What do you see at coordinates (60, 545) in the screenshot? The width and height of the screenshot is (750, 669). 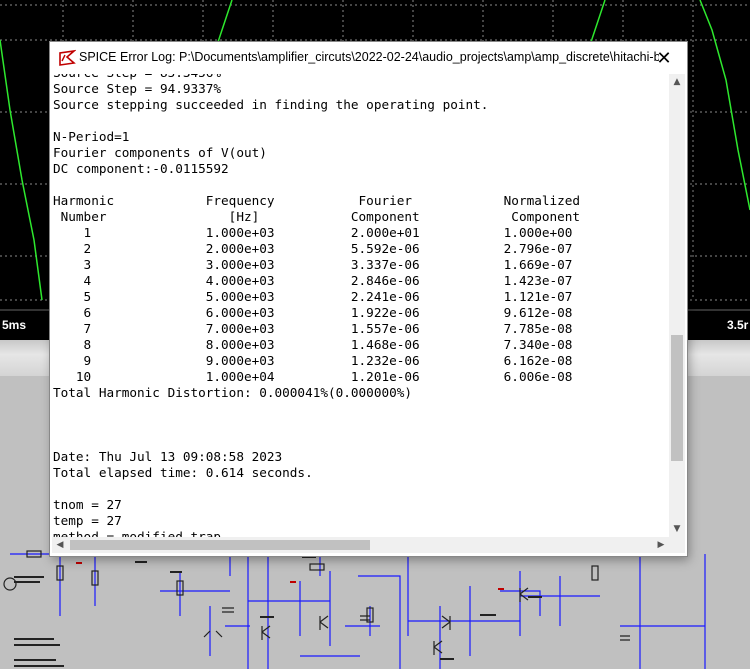 I see `scroll-left-arrow-icon: ◀` at bounding box center [60, 545].